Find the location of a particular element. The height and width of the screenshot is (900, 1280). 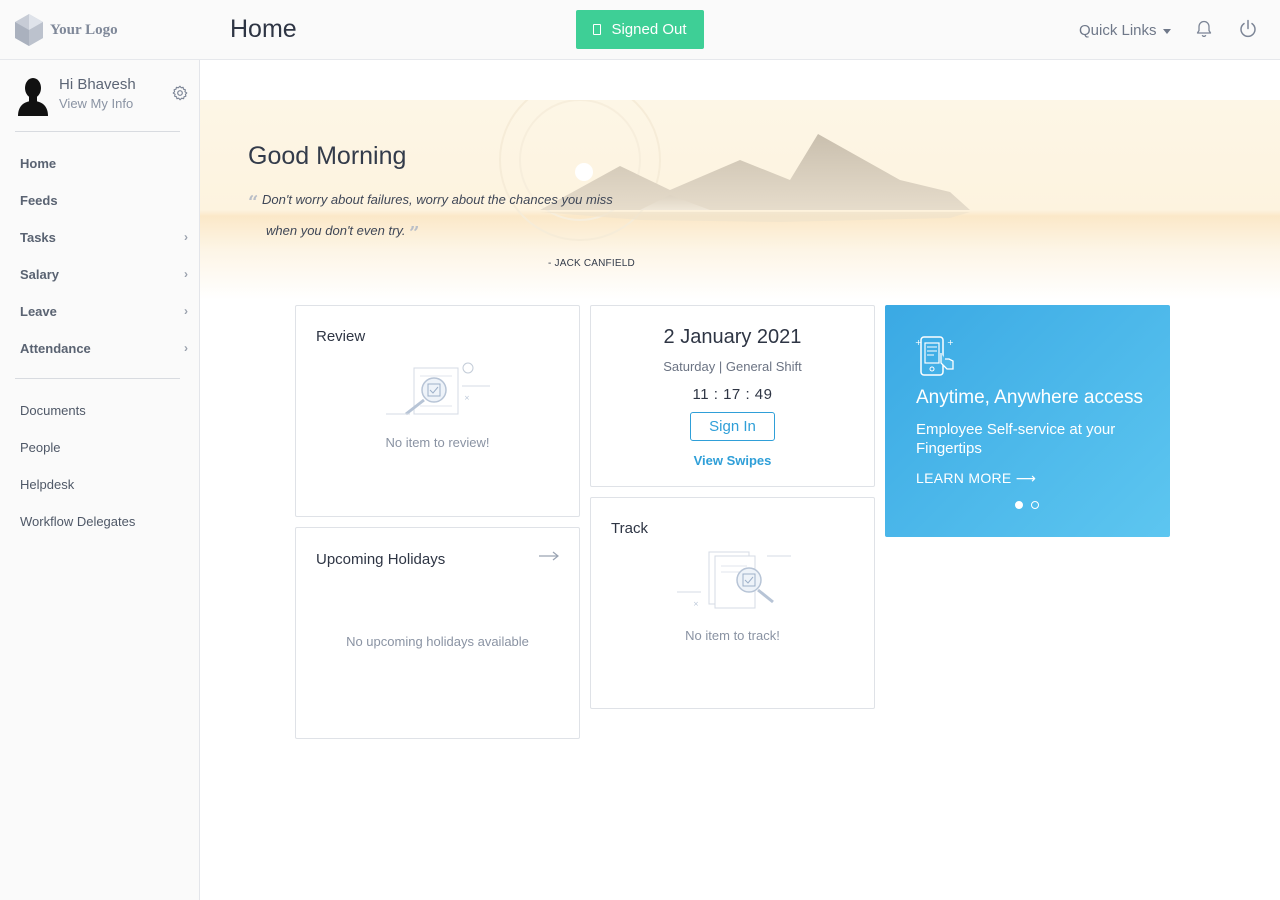

track-empty-message: No item to track! is located at coordinates (732, 635).